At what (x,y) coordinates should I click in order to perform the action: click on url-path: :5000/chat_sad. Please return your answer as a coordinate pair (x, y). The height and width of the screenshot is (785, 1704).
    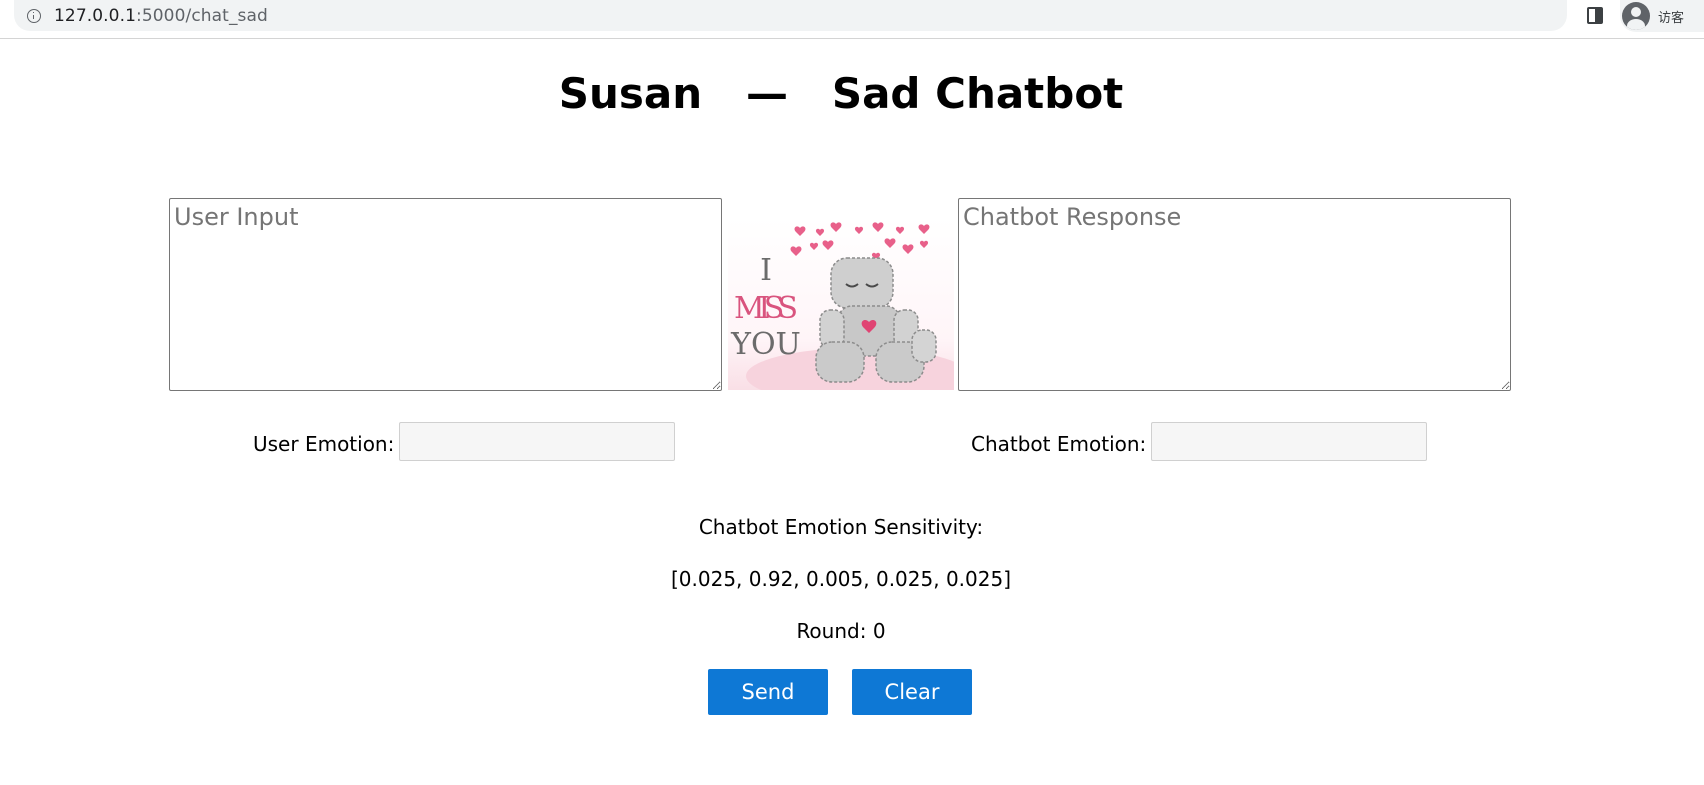
    Looking at the image, I should click on (202, 15).